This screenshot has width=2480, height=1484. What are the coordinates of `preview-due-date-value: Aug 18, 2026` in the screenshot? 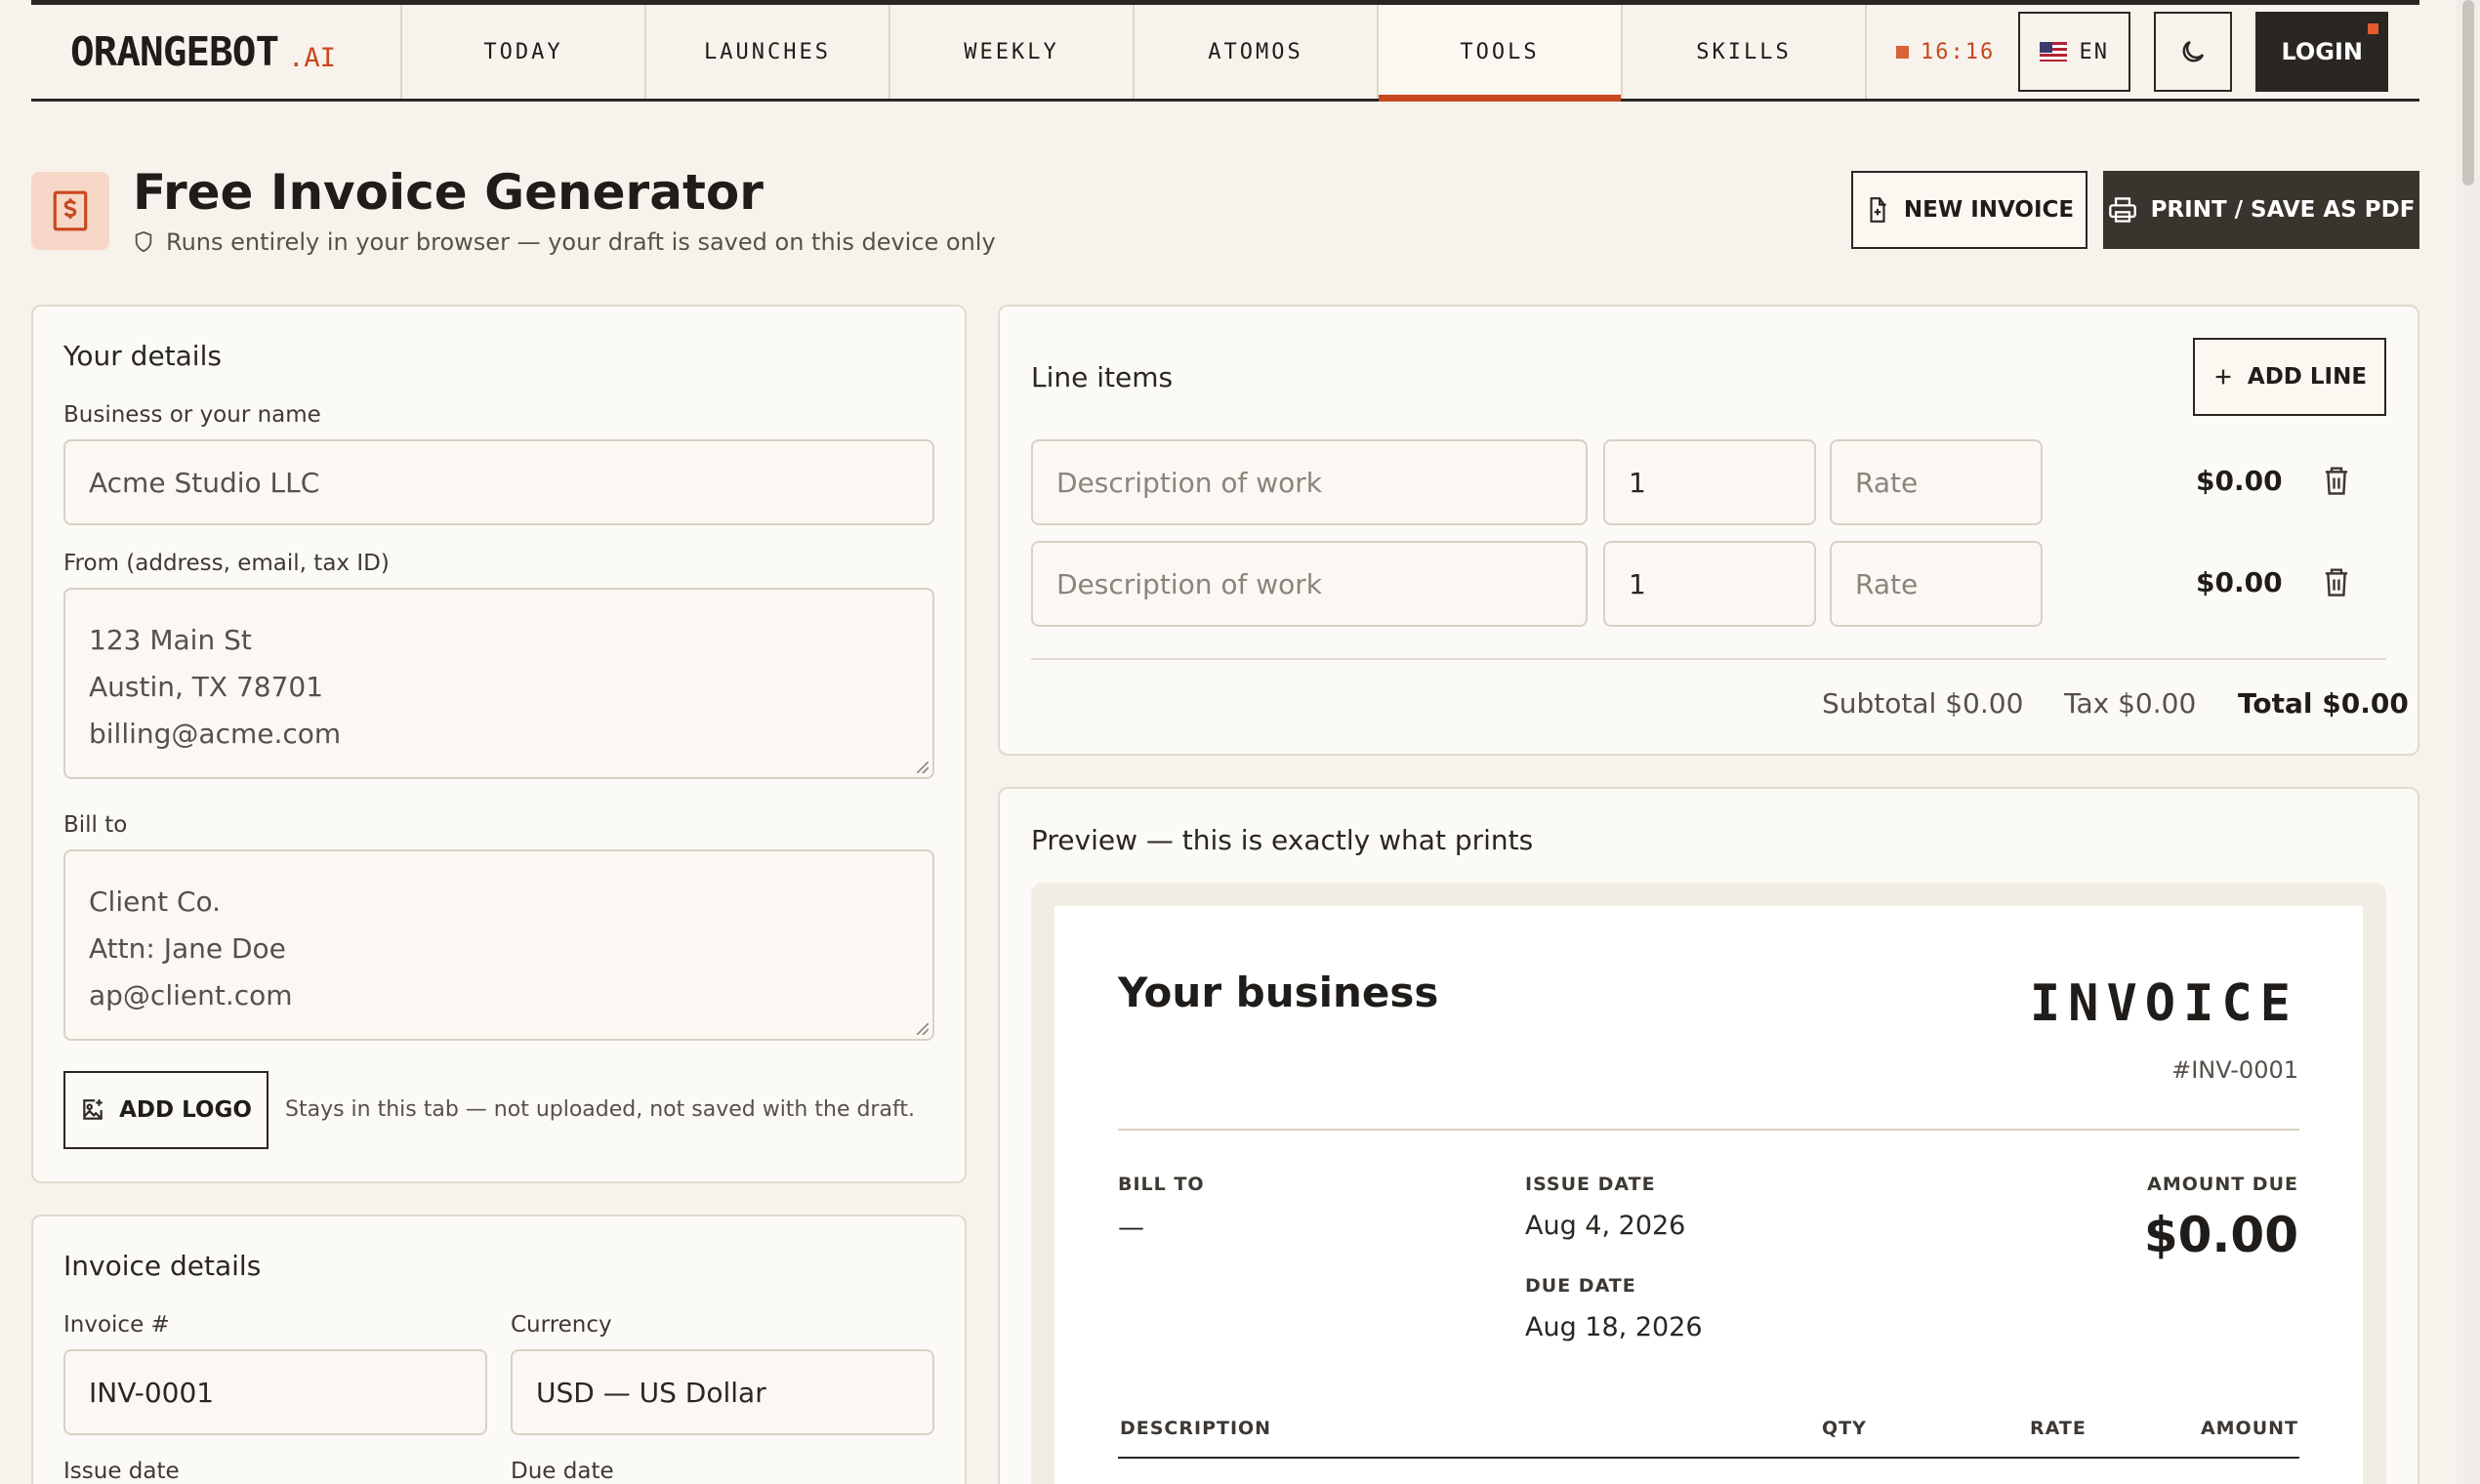 It's located at (1614, 1327).